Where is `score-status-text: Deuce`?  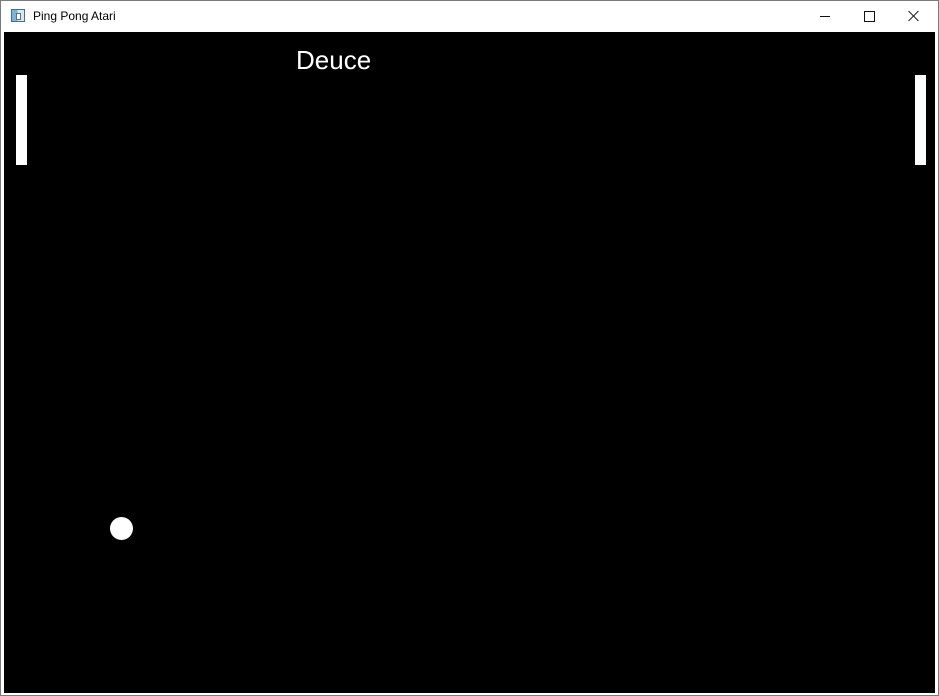 score-status-text: Deuce is located at coordinates (334, 60).